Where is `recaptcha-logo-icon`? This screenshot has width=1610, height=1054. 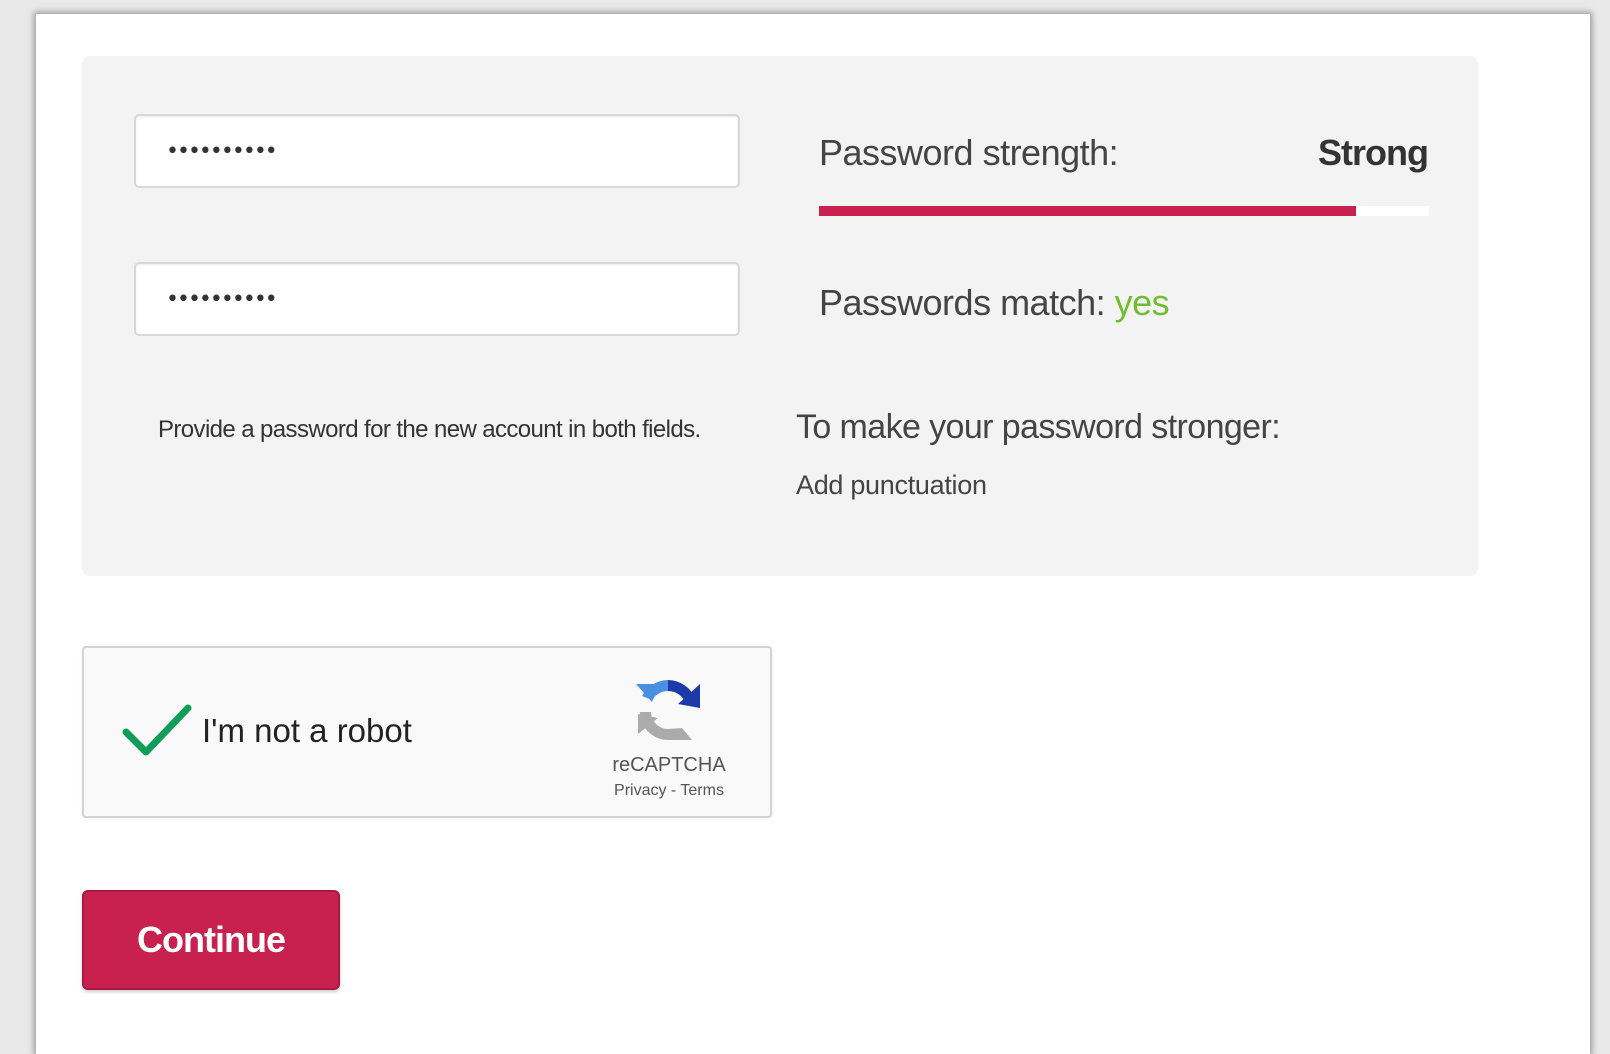 recaptcha-logo-icon is located at coordinates (668, 710).